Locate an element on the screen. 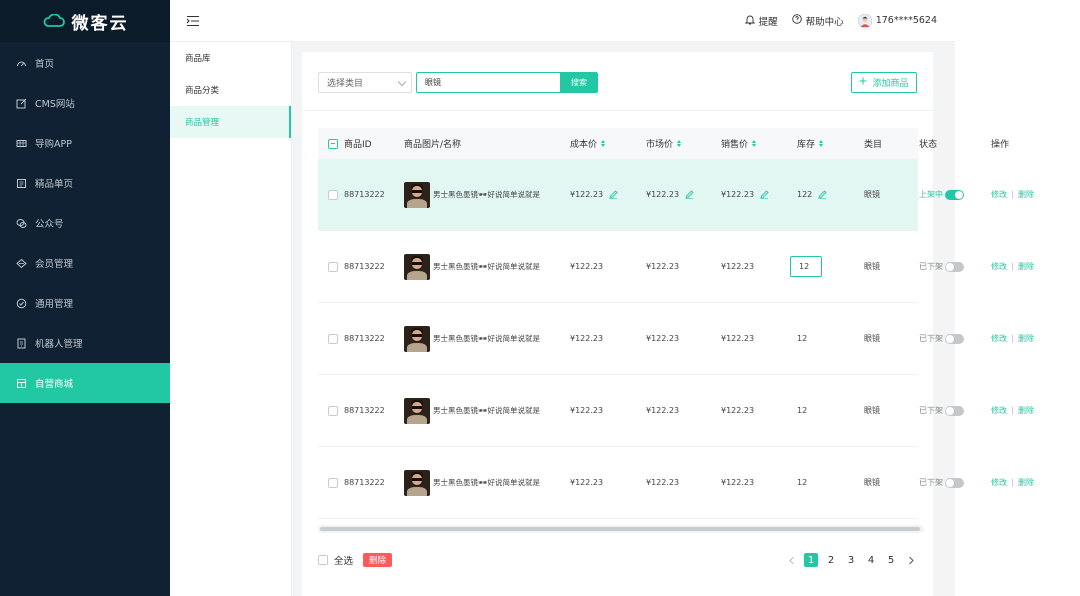  avatar is located at coordinates (864, 20).